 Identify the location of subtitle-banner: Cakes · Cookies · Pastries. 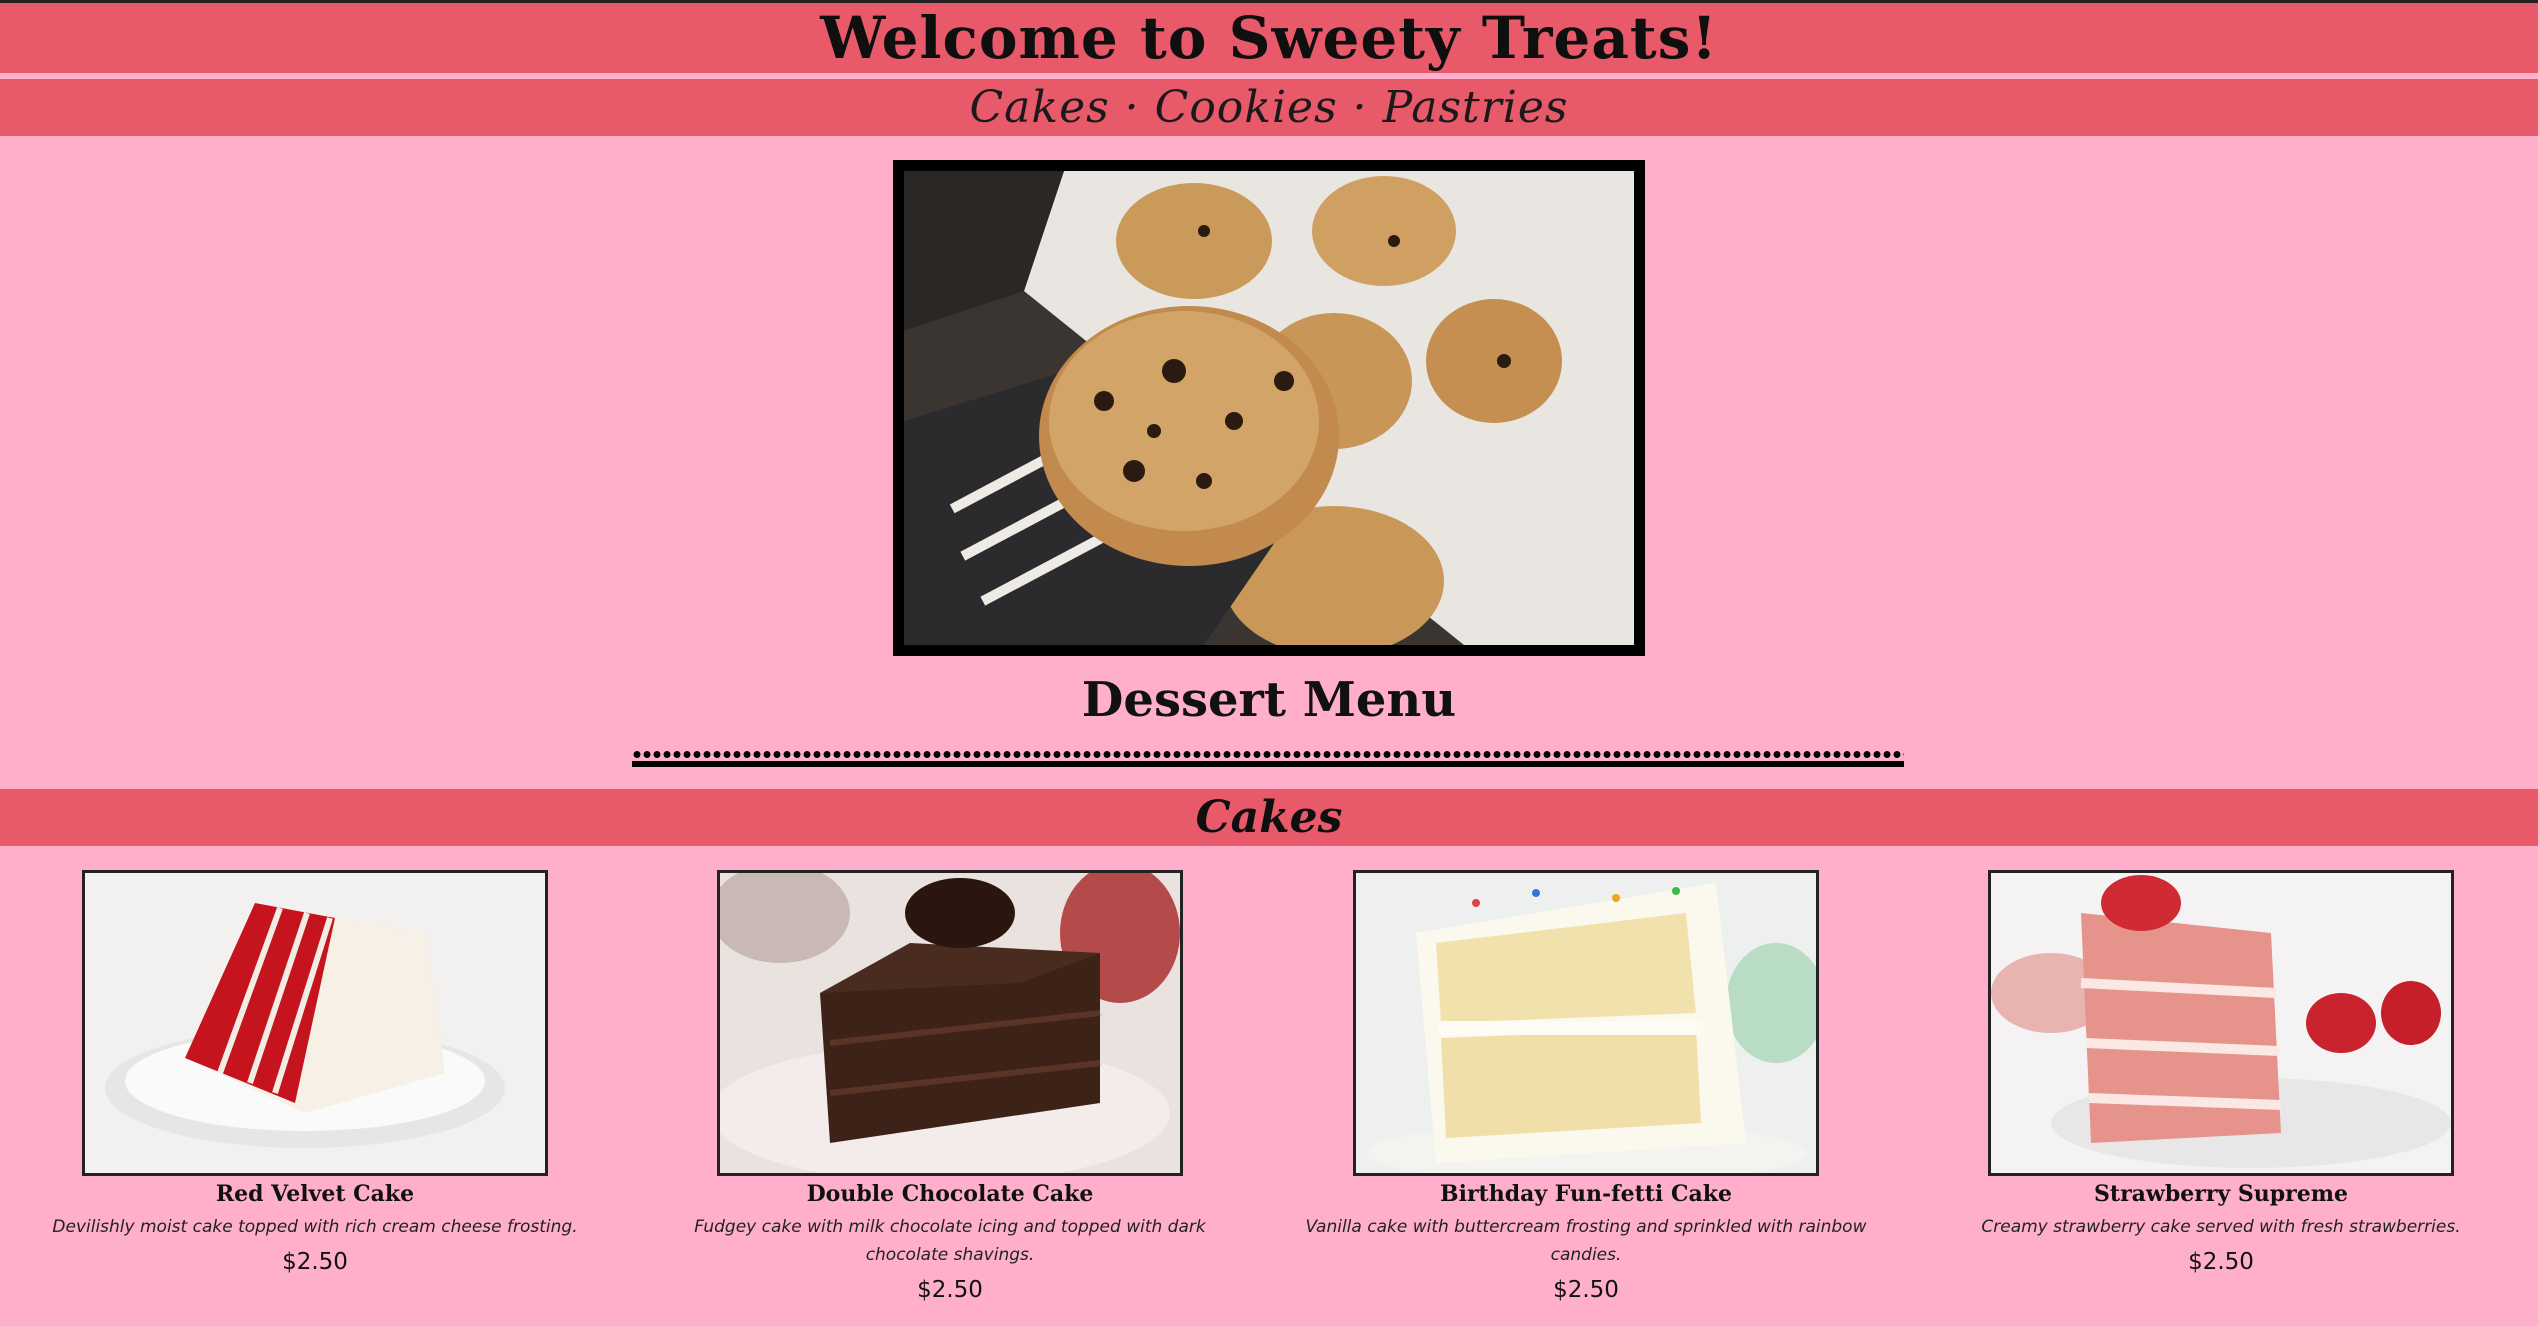
(1269, 107).